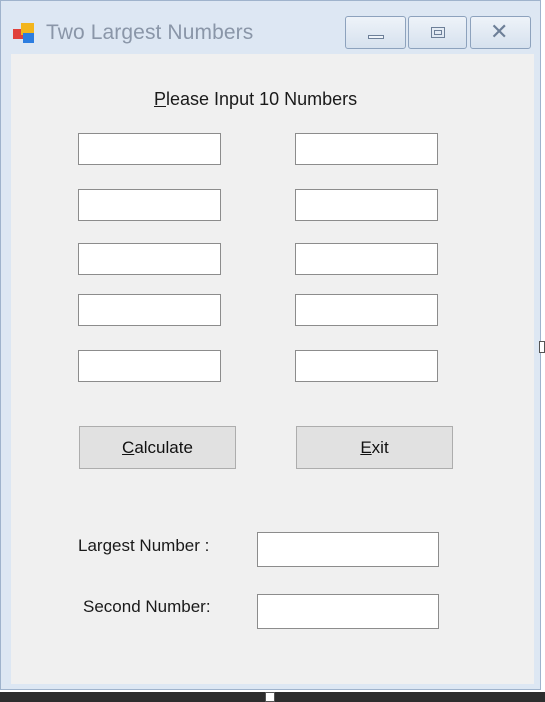 The image size is (545, 702). What do you see at coordinates (380, 447) in the screenshot?
I see `exit-label: xit` at bounding box center [380, 447].